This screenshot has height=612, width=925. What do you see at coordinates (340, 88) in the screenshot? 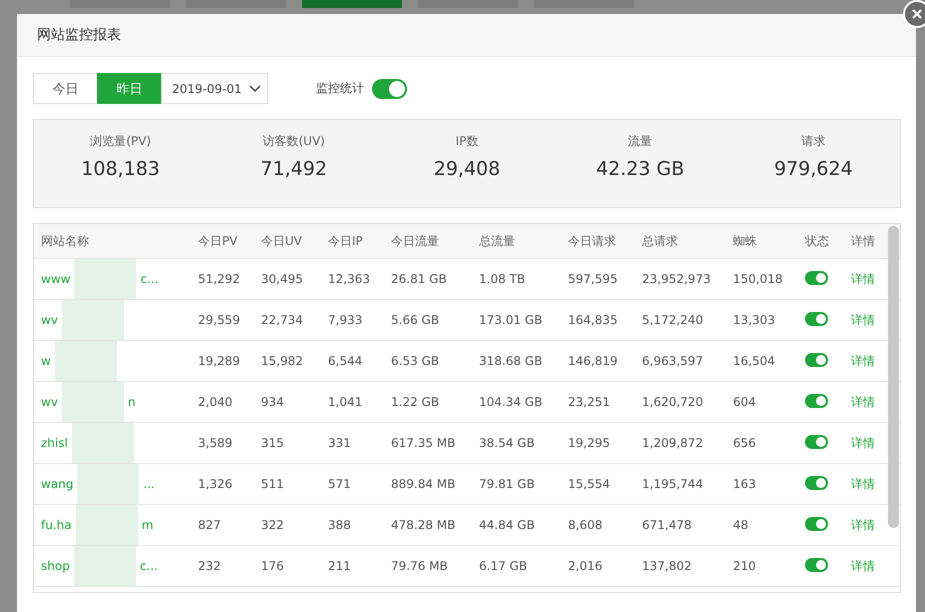
I see `switch-label: 监控统计` at bounding box center [340, 88].